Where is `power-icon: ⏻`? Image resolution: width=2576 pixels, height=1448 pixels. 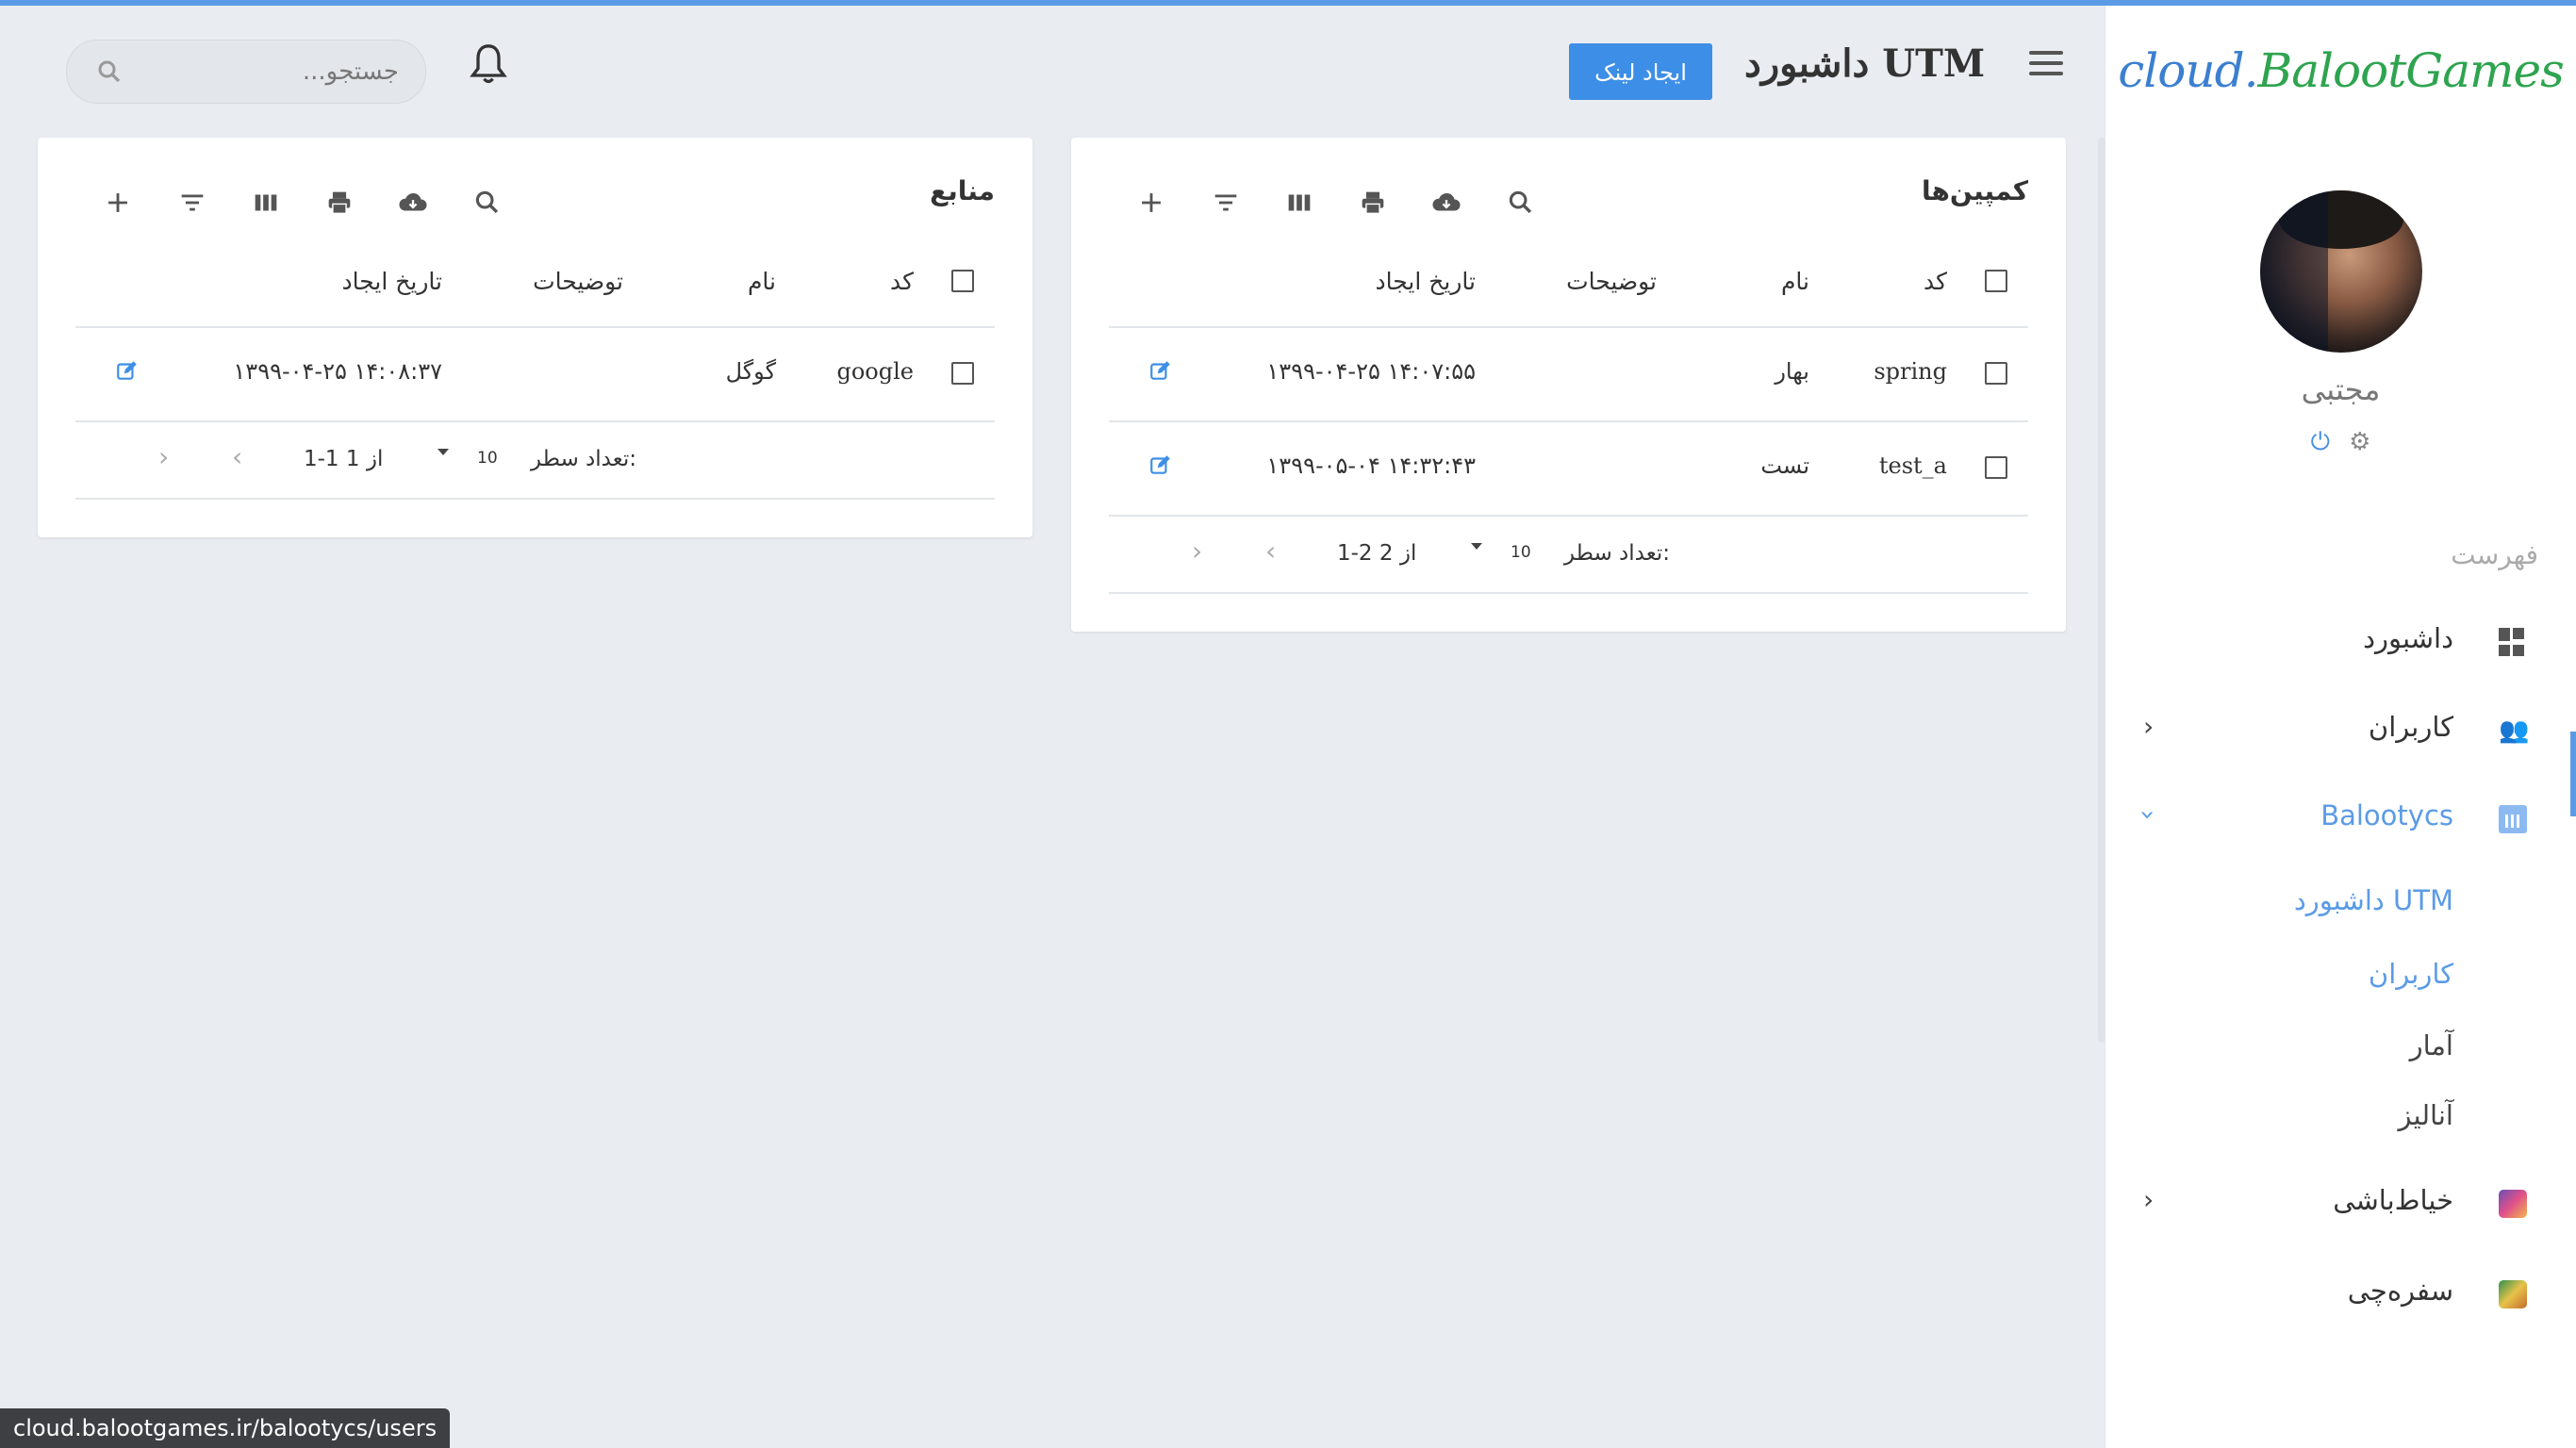
power-icon: ⏻ is located at coordinates (2321, 442).